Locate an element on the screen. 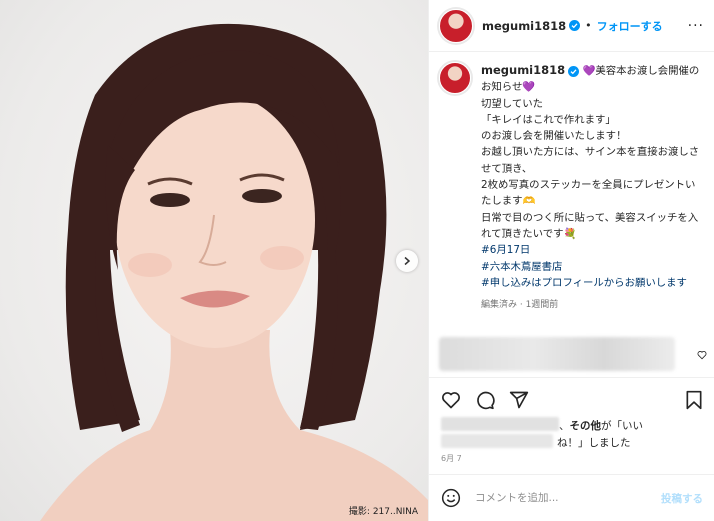  post-date: 6月 7 is located at coordinates (451, 458).